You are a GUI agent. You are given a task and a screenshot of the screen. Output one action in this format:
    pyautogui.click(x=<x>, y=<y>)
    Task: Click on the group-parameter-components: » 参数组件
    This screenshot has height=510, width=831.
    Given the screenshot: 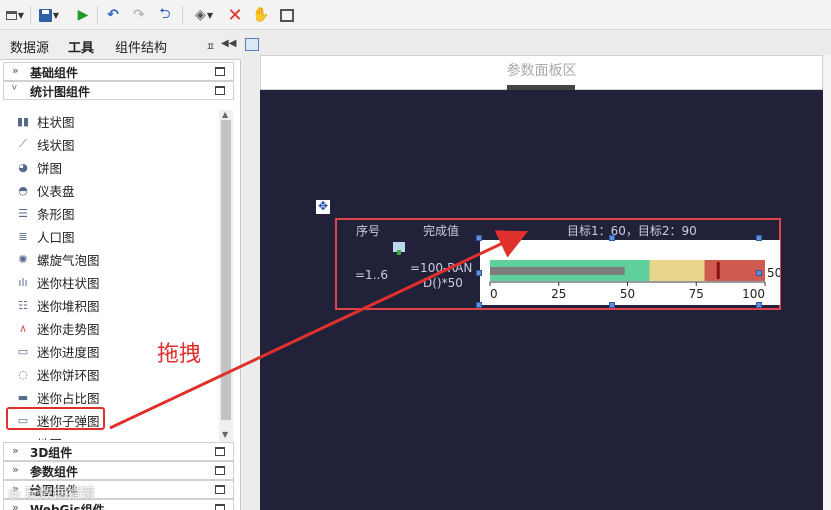 What is the action you would take?
    pyautogui.click(x=118, y=470)
    